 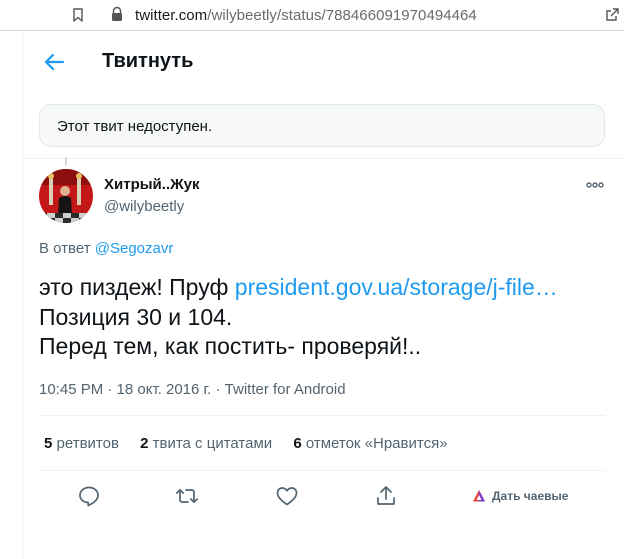 I want to click on tip-jar-icon, so click(x=479, y=496).